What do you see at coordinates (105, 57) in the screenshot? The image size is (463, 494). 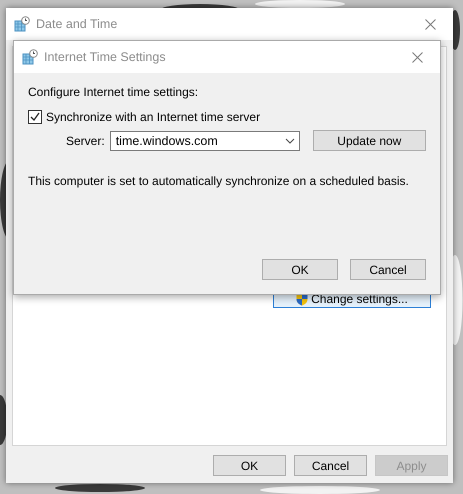 I see `dialog-title: Internet Time Settings` at bounding box center [105, 57].